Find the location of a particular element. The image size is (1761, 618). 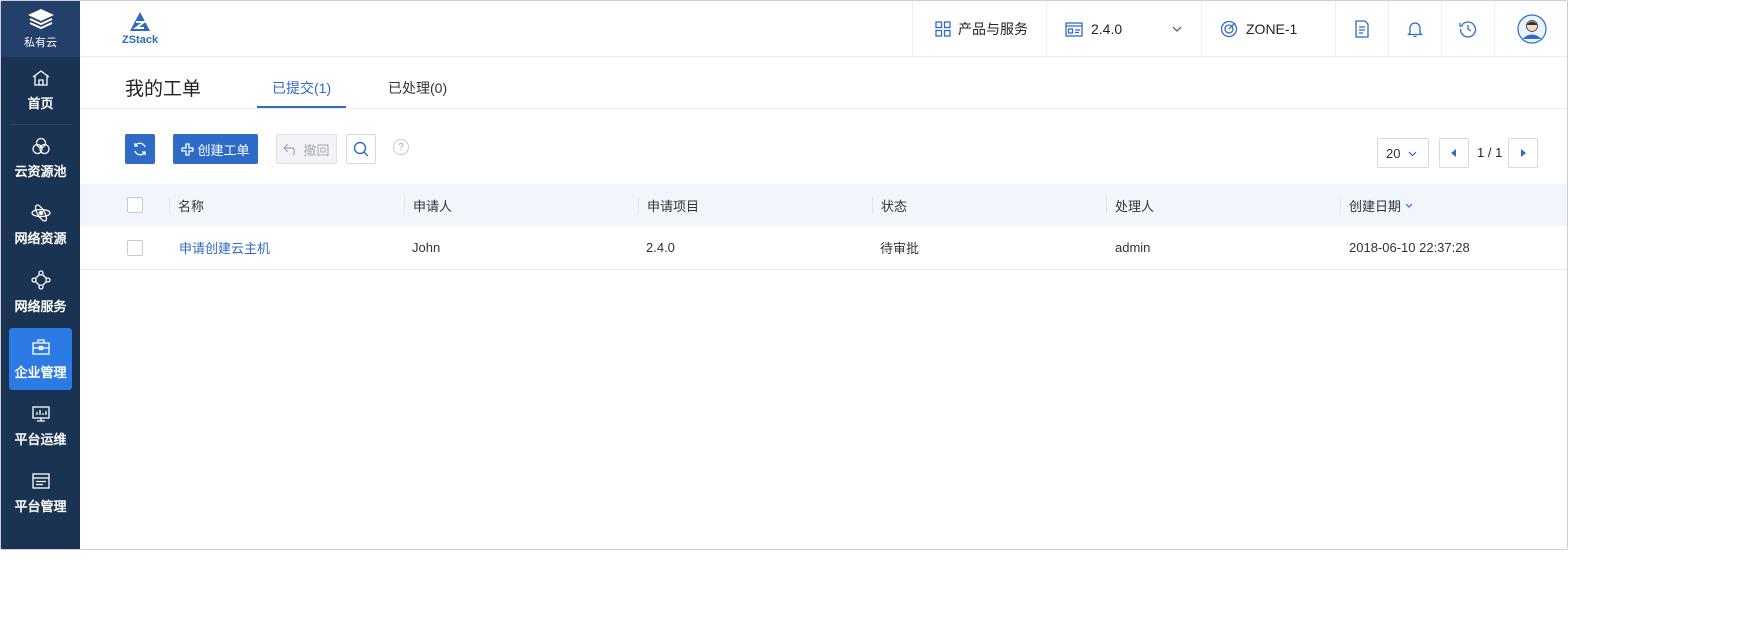

network-resource-icon is located at coordinates (40, 213).